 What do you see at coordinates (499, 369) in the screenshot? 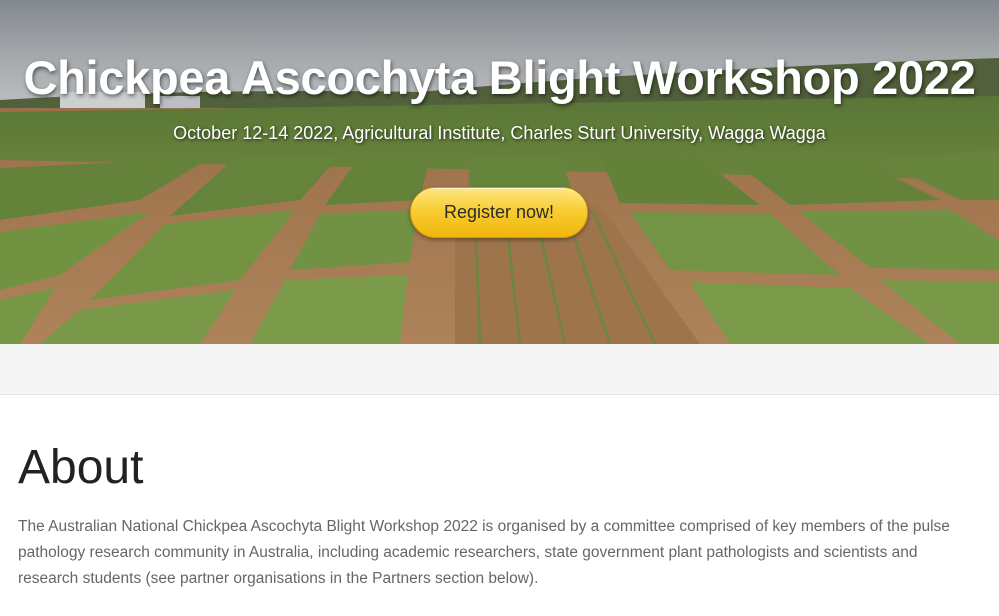
I see `section-divider-band` at bounding box center [499, 369].